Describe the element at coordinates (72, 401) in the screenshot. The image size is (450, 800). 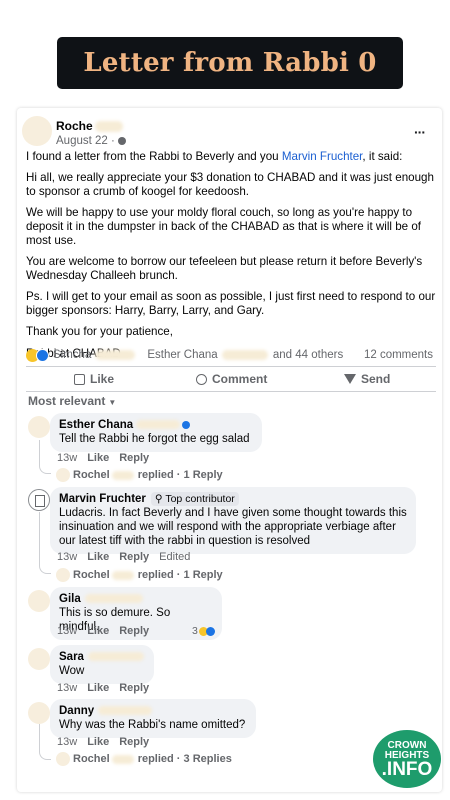
I see `comment-sort-dropdown: Most relevant ▼` at that location.